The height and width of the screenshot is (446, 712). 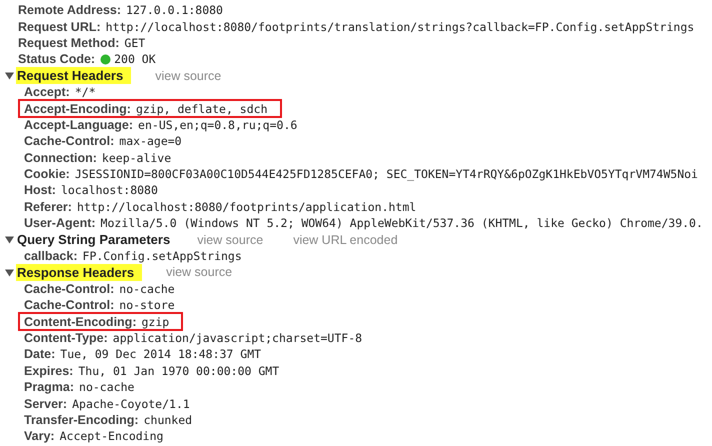 I want to click on header-name: Expires:, so click(x=49, y=371).